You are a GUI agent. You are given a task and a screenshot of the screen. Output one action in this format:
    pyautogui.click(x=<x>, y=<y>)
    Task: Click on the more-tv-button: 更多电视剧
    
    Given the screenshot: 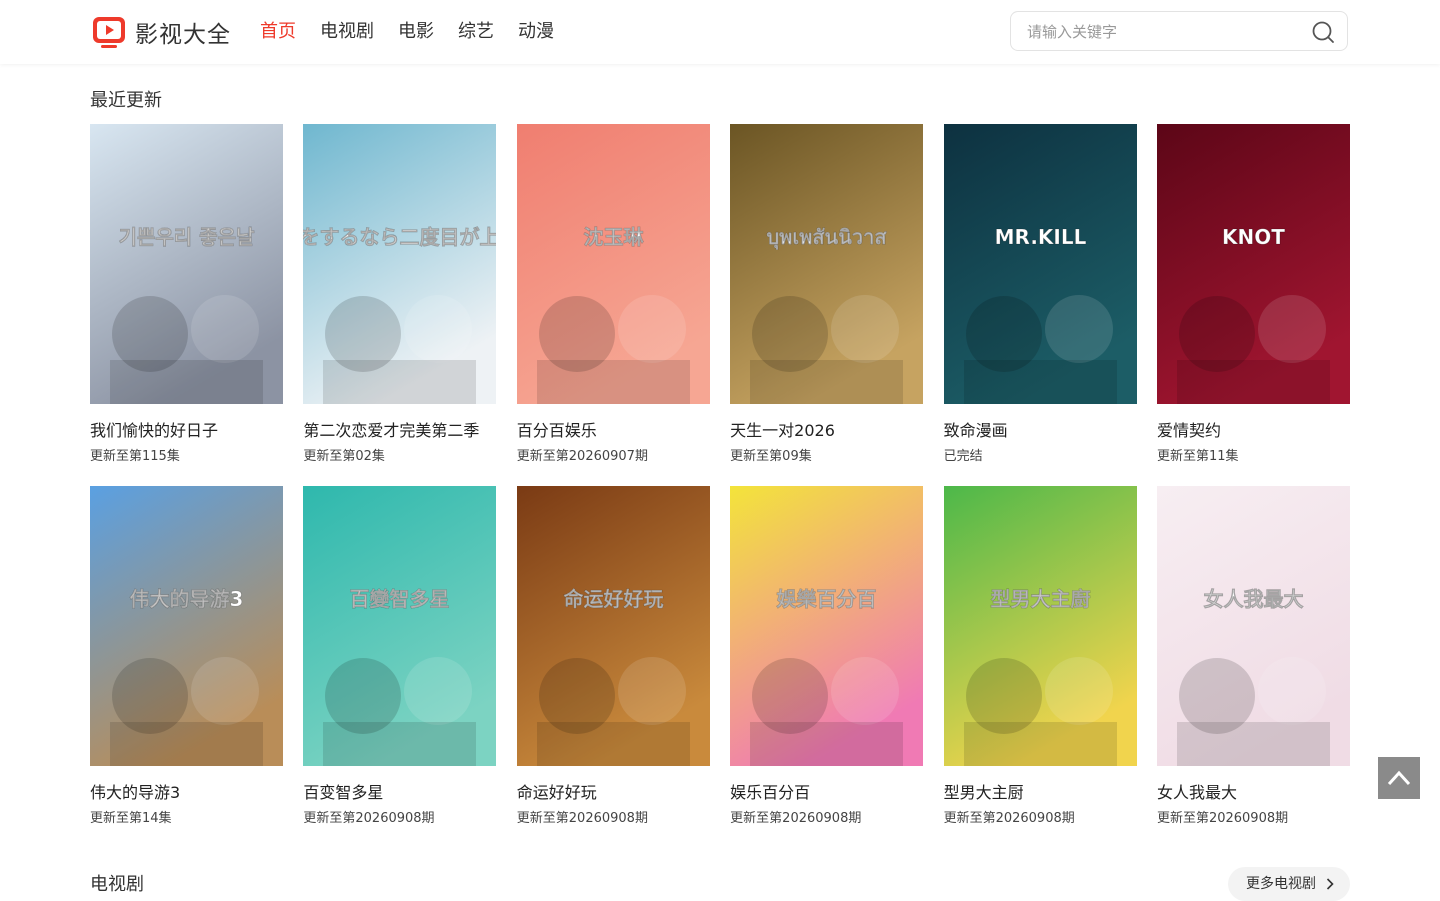 What is the action you would take?
    pyautogui.click(x=1289, y=884)
    